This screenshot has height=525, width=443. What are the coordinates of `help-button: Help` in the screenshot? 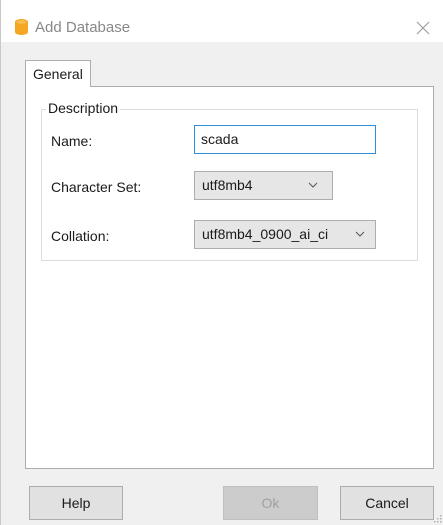 It's located at (76, 503).